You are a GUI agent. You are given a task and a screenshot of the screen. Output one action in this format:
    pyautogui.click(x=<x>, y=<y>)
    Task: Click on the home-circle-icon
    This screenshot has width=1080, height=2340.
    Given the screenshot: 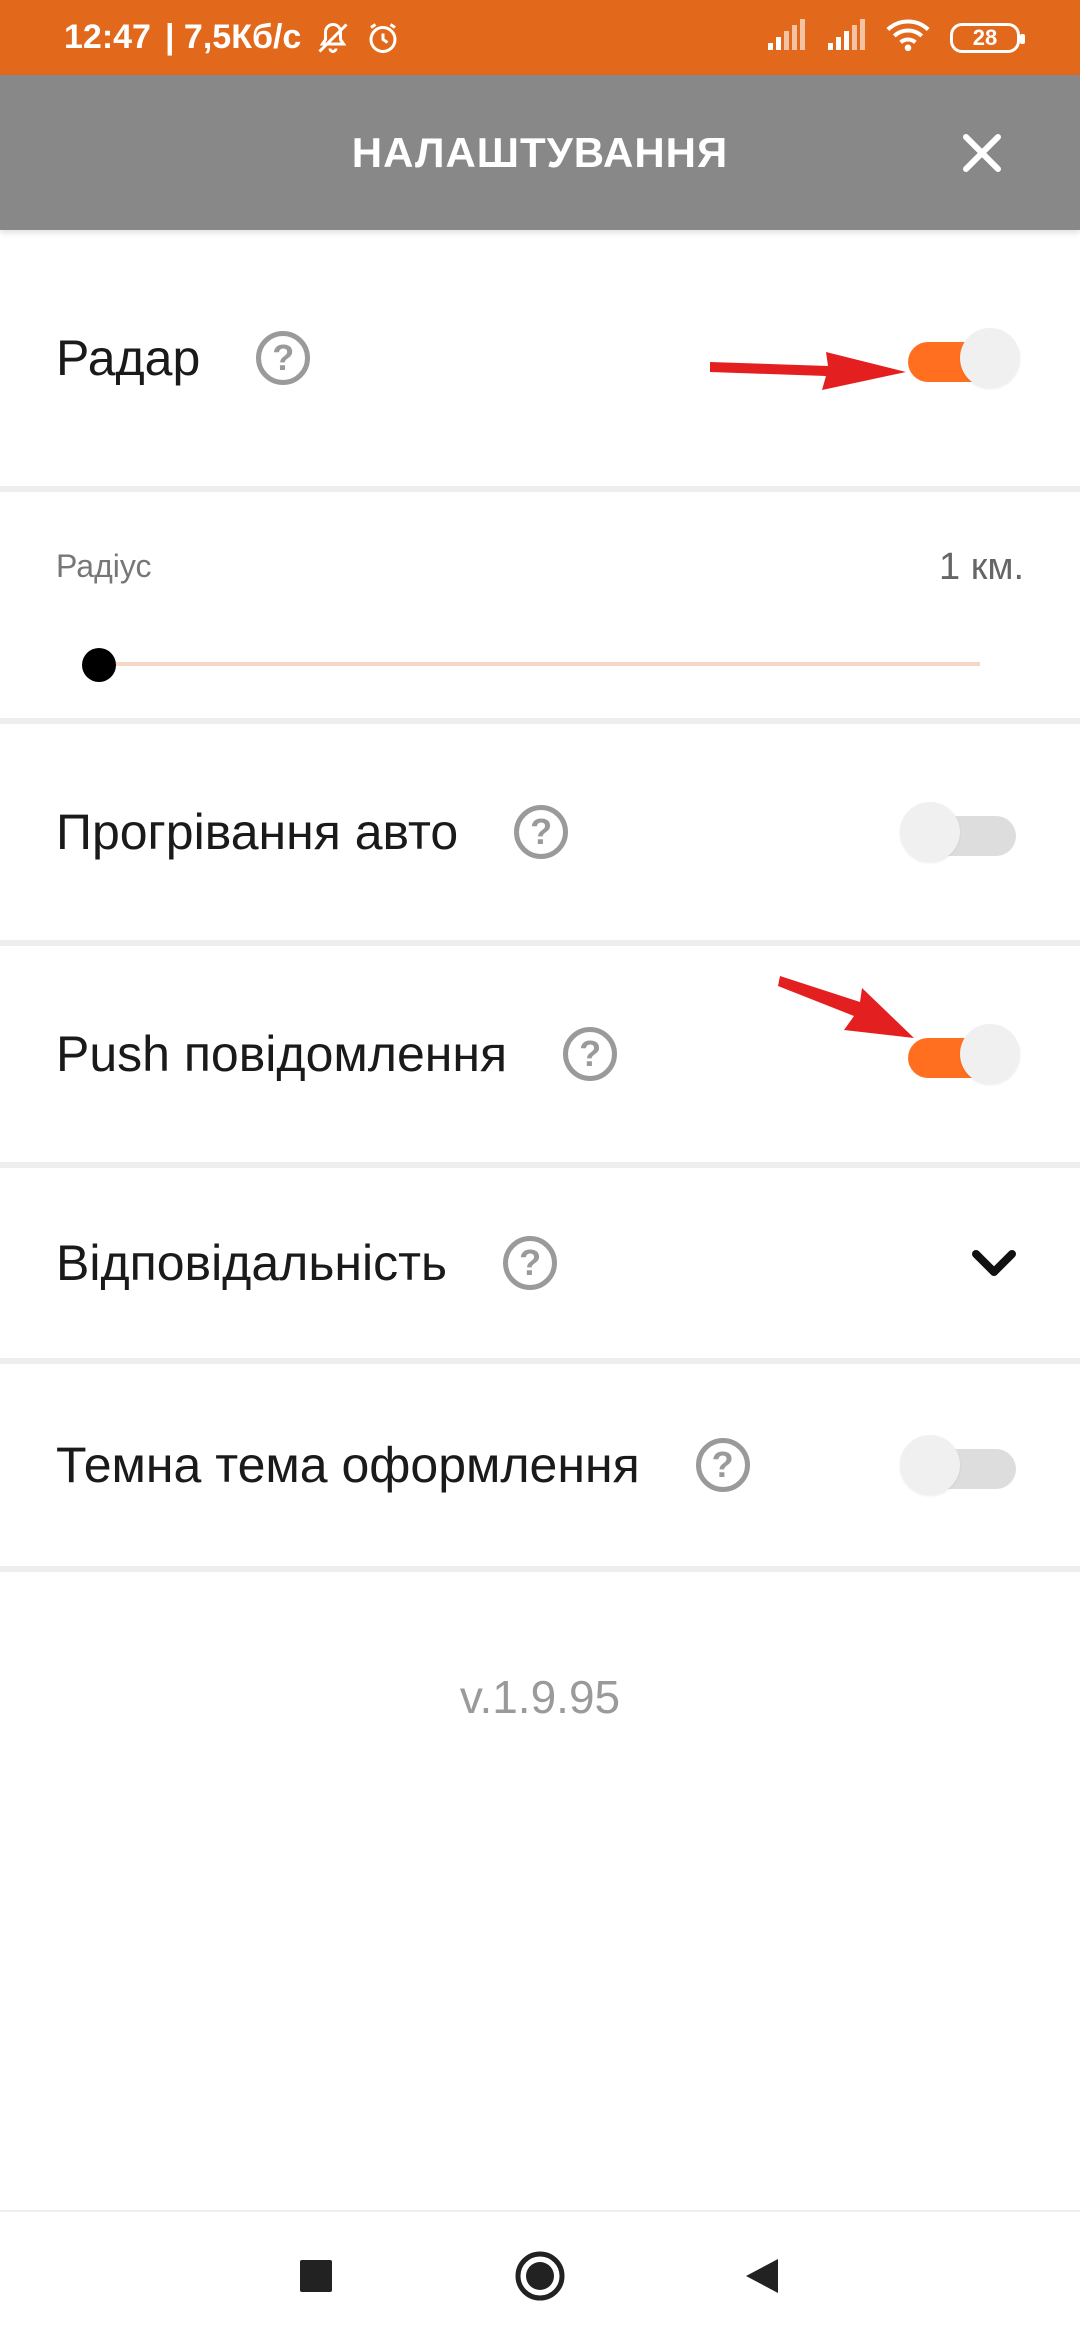 What is the action you would take?
    pyautogui.click(x=540, y=2276)
    